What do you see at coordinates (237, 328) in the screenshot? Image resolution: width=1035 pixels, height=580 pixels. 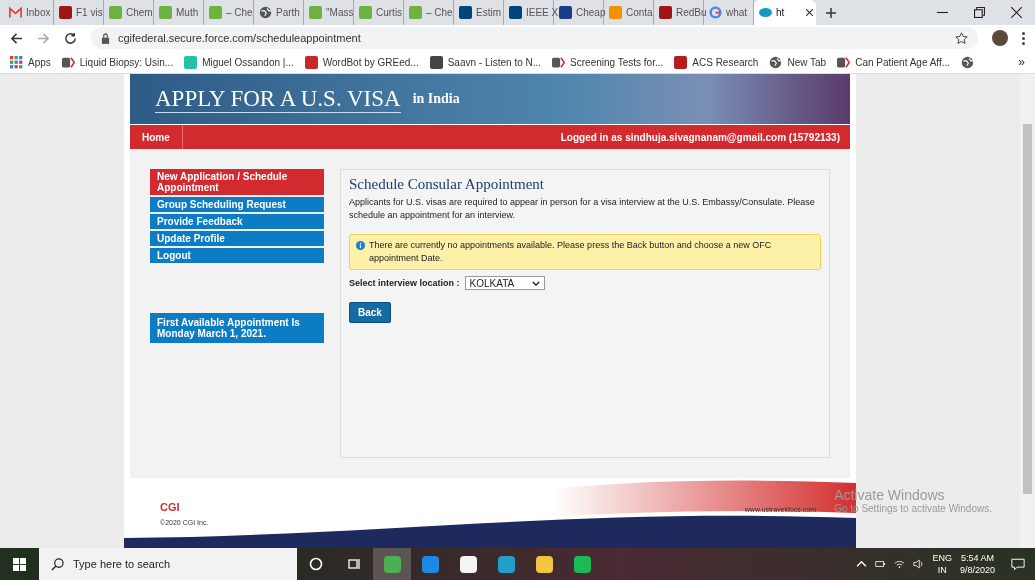 I see `appointment-notice: First Available Appointment Is Monday March 1, 2021.` at bounding box center [237, 328].